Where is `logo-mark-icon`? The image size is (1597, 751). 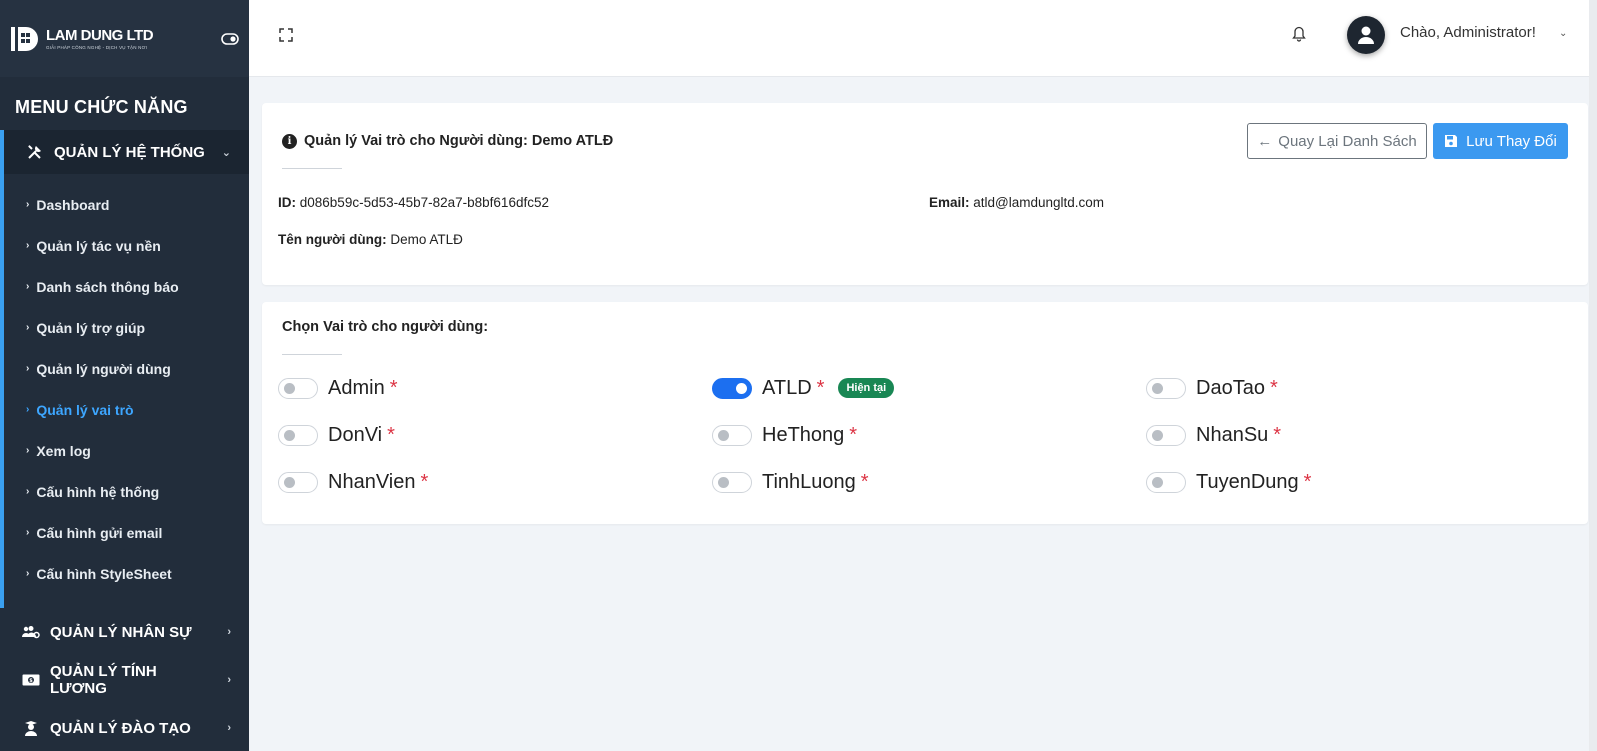
logo-mark-icon is located at coordinates (24, 38).